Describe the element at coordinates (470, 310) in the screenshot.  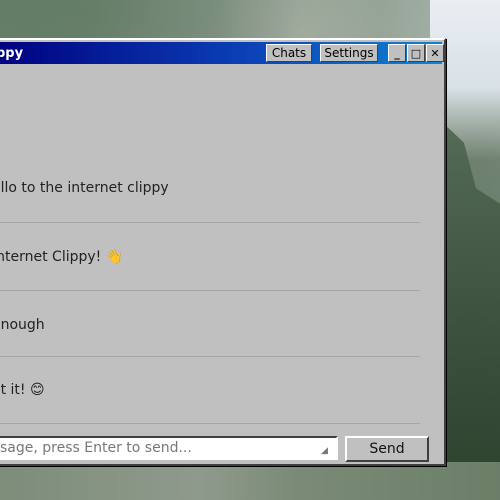
I see `background-mountain` at that location.